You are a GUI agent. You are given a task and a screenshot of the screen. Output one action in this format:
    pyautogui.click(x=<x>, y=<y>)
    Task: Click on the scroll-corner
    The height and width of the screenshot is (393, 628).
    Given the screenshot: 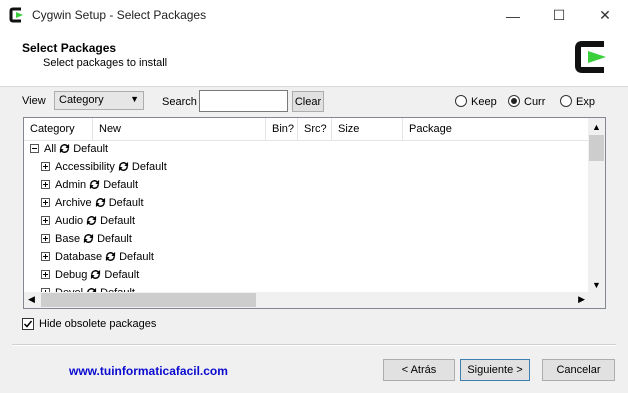 What is the action you would take?
    pyautogui.click(x=596, y=300)
    